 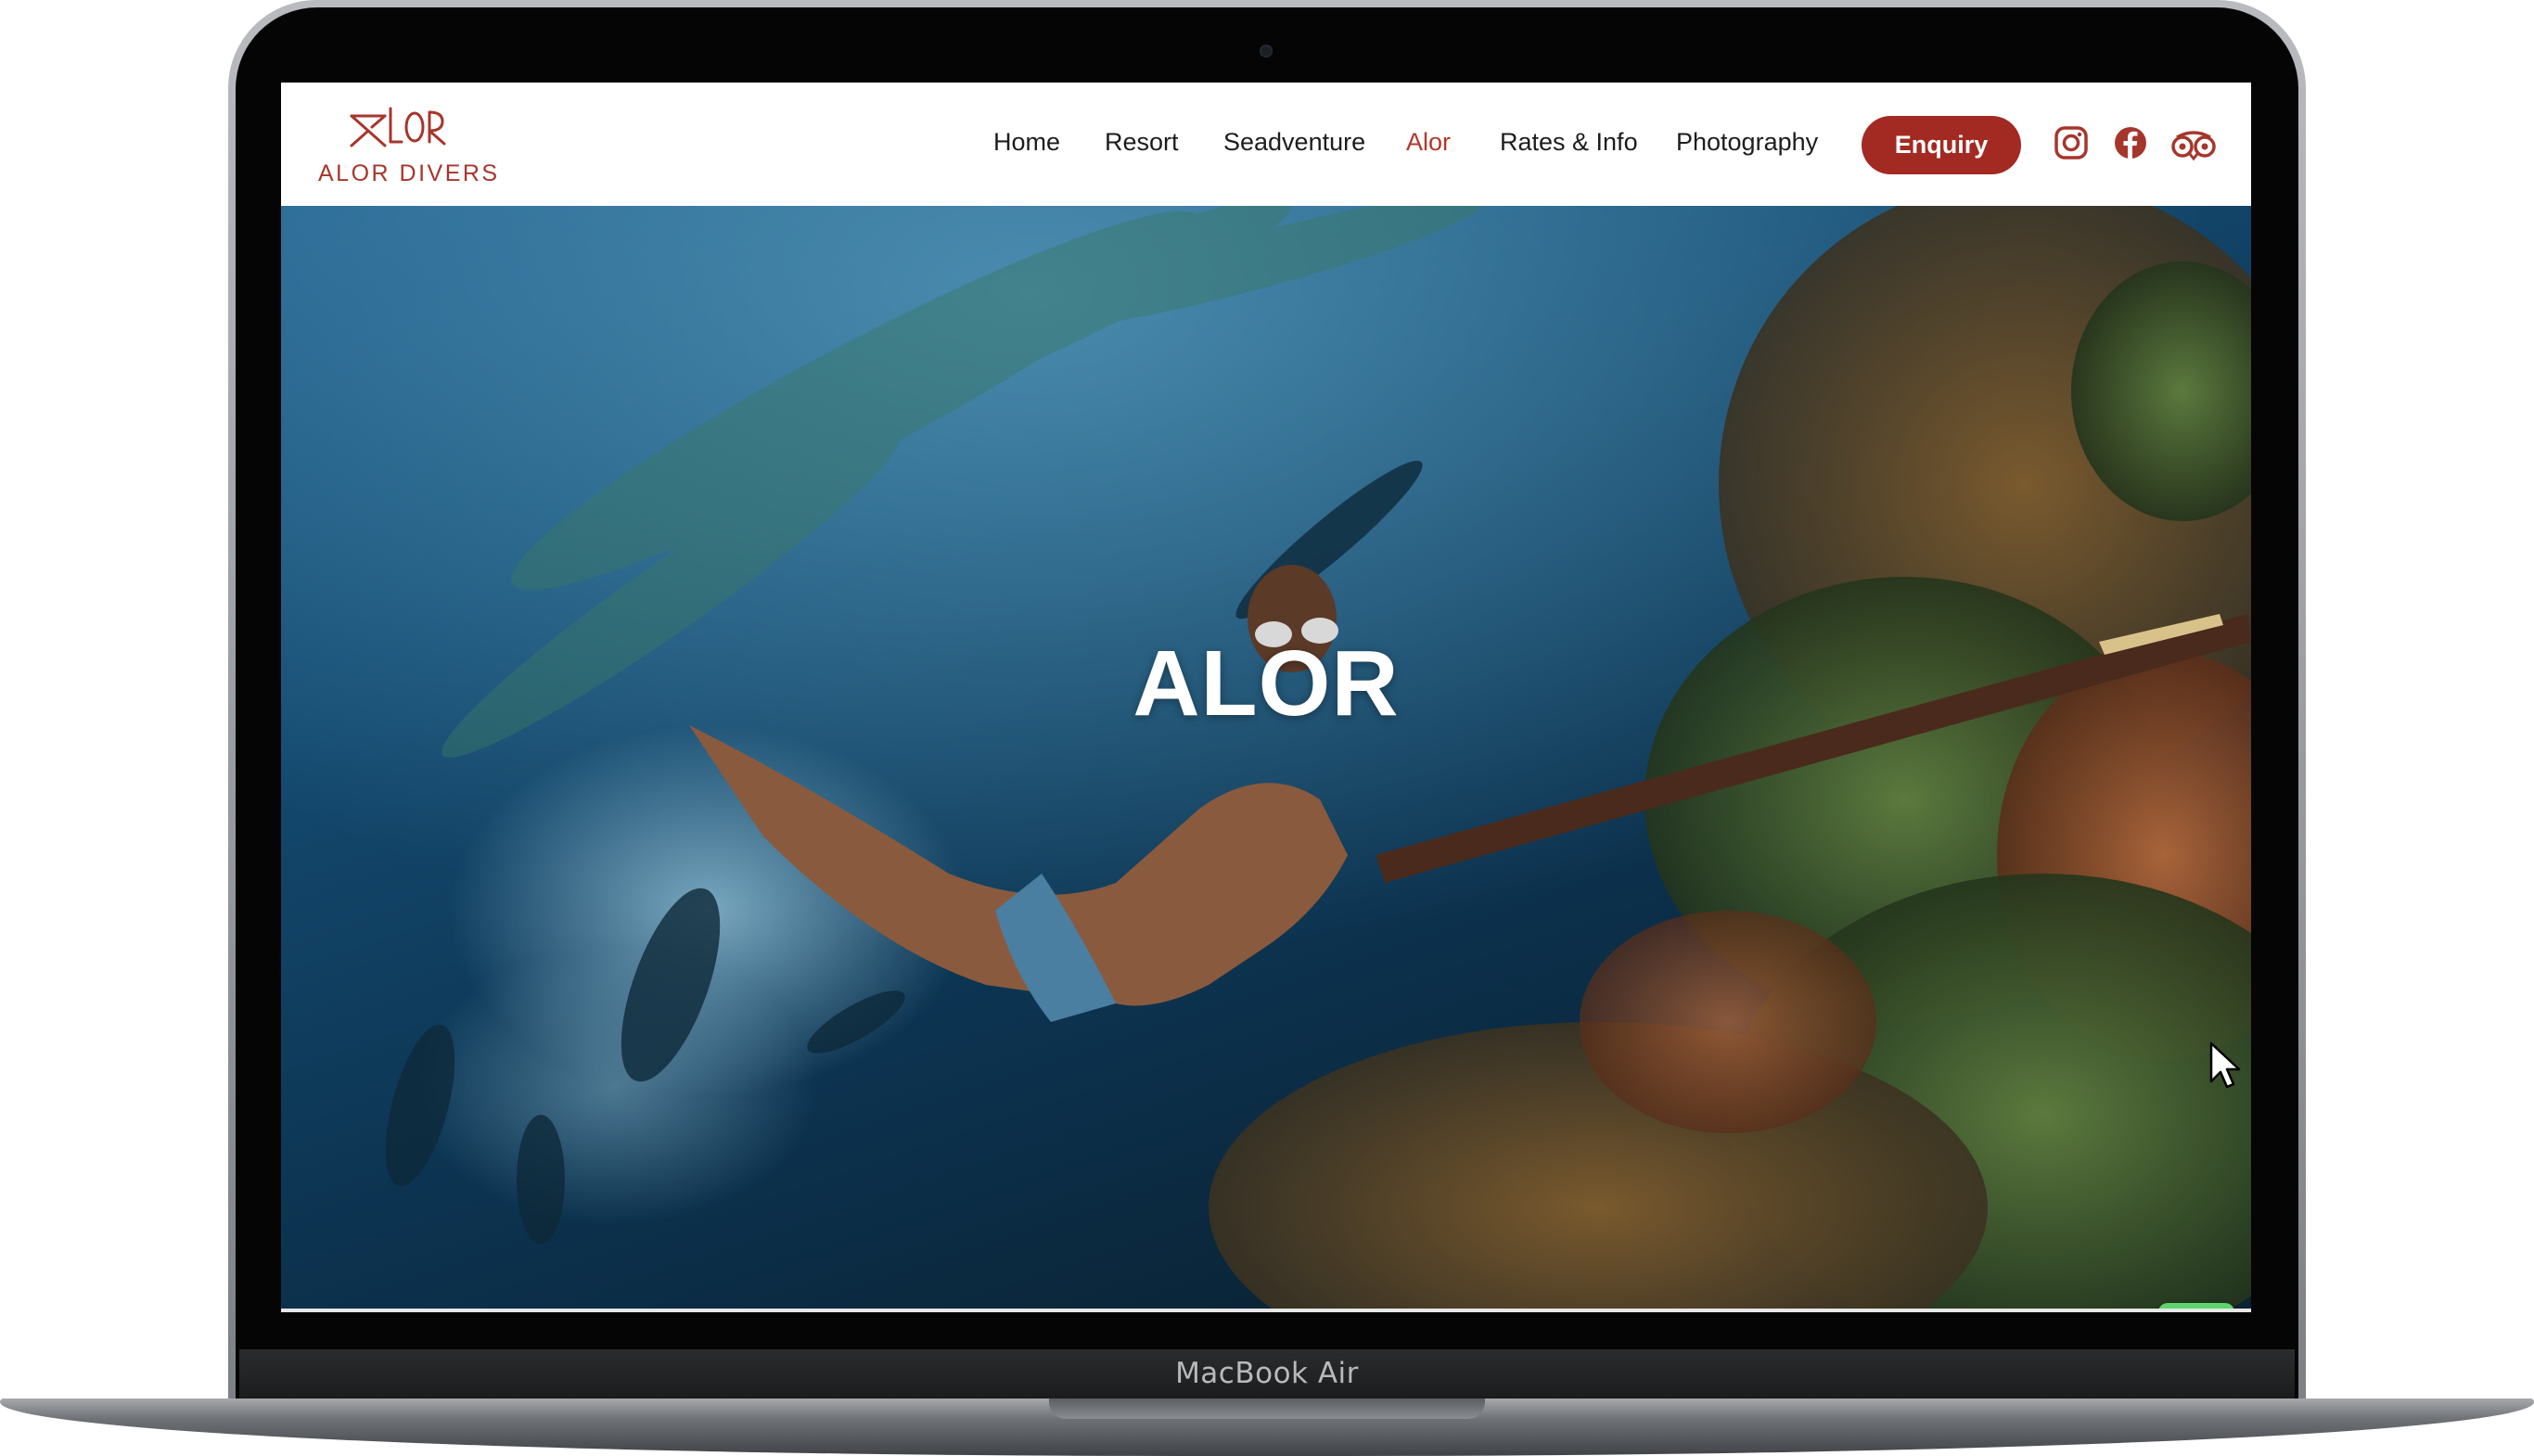 I want to click on screen-edge, so click(x=1266, y=1310).